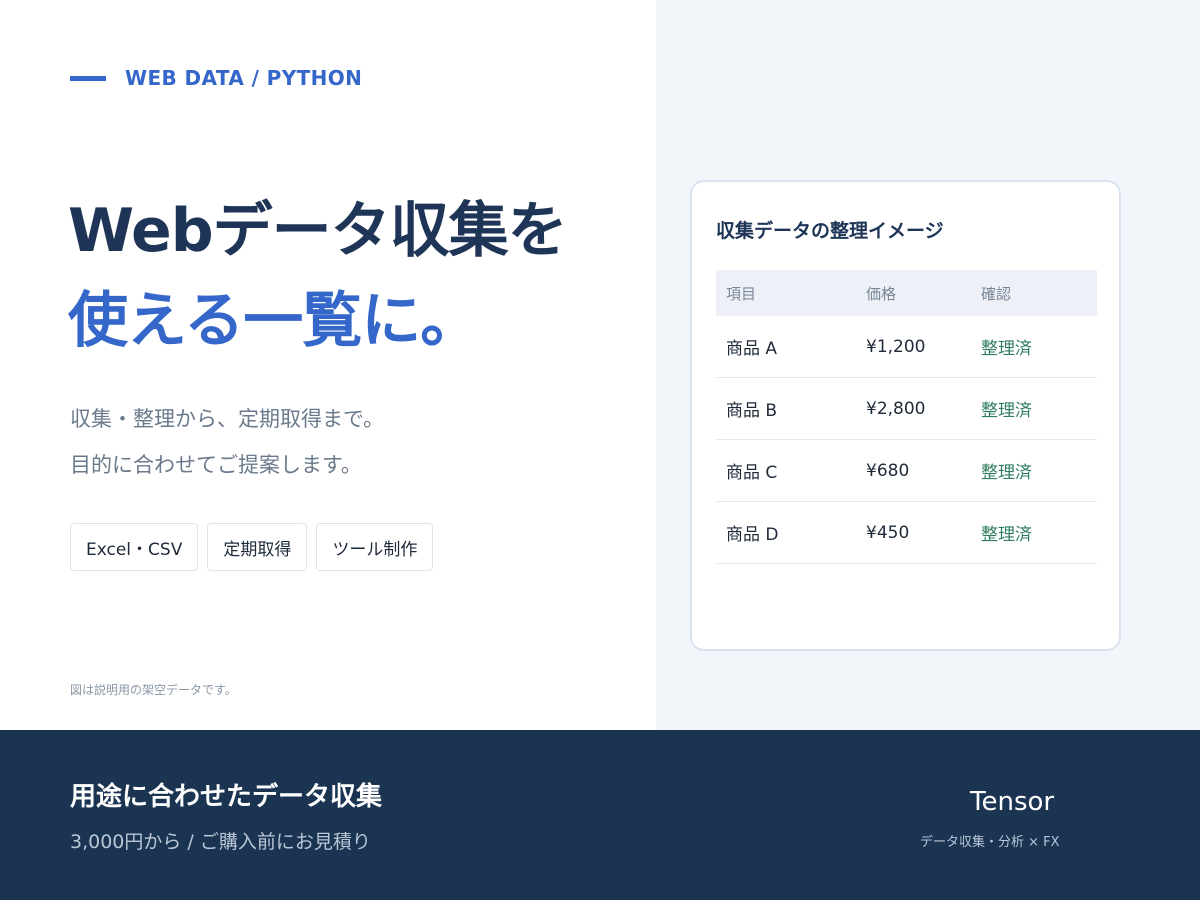 Image resolution: width=1200 pixels, height=900 pixels. What do you see at coordinates (896, 346) in the screenshot?
I see `cell-price: ¥1,200` at bounding box center [896, 346].